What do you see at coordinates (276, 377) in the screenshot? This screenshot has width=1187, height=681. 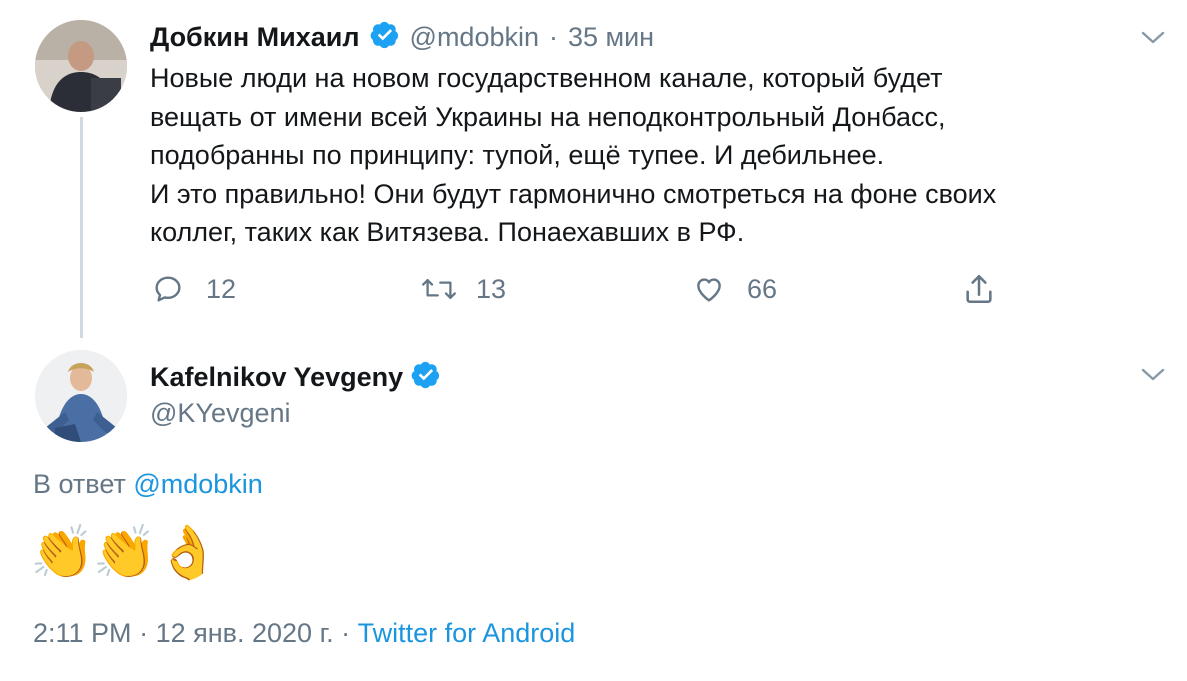 I see `author-name: Kafelnikov Yevgeny` at bounding box center [276, 377].